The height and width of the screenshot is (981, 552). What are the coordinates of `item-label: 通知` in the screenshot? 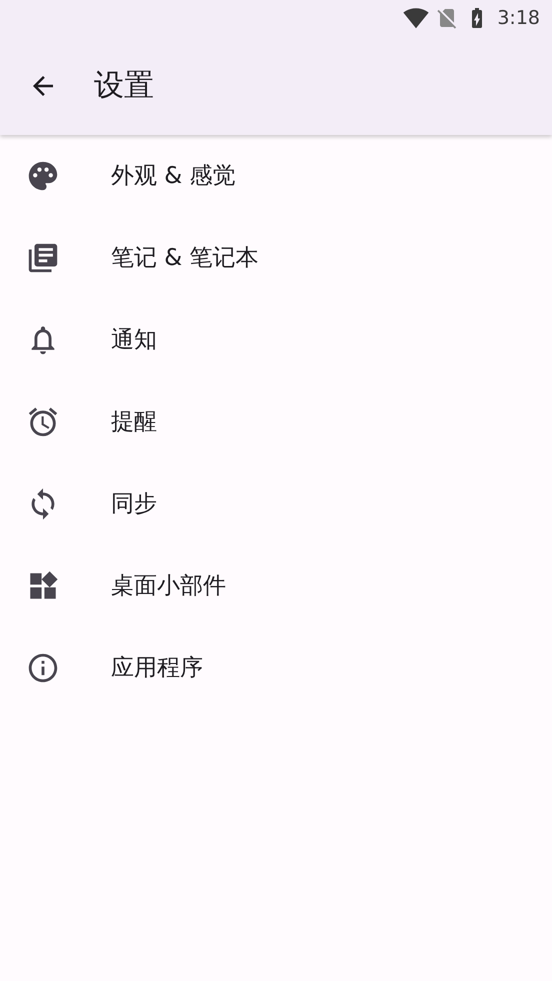 It's located at (134, 340).